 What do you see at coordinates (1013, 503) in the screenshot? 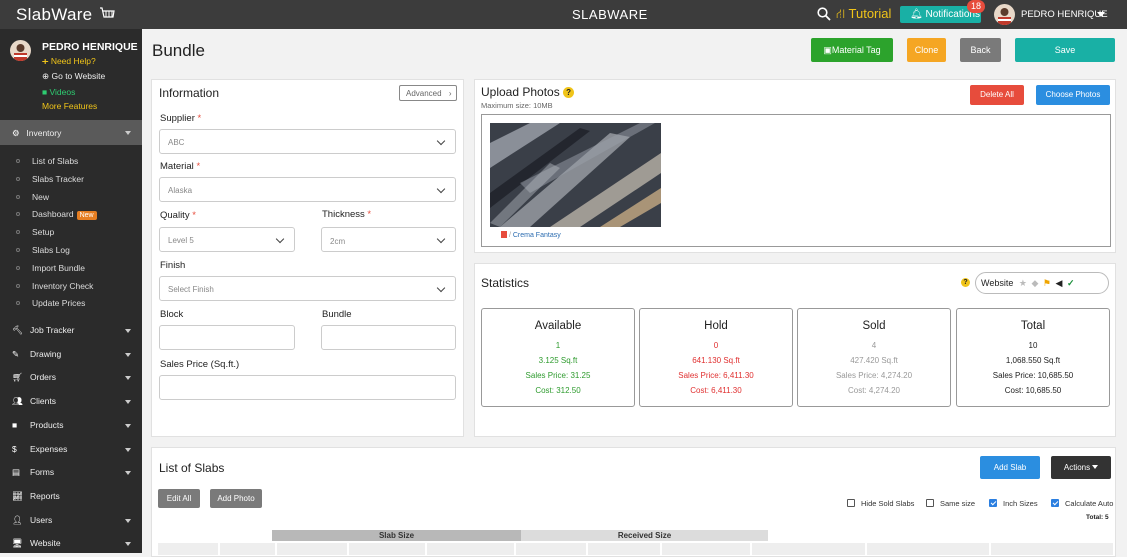
I see `inch-sizes-checkbox: Inch Sizes` at bounding box center [1013, 503].